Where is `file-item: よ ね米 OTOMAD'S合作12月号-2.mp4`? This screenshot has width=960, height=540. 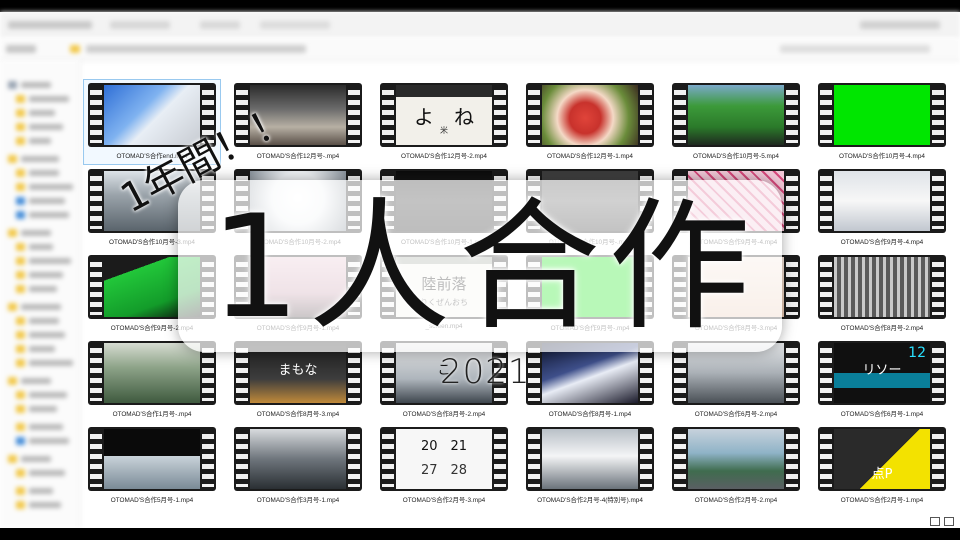
file-item: よ ね米 OTOMAD'S合作12月号-2.mp4 is located at coordinates (444, 122).